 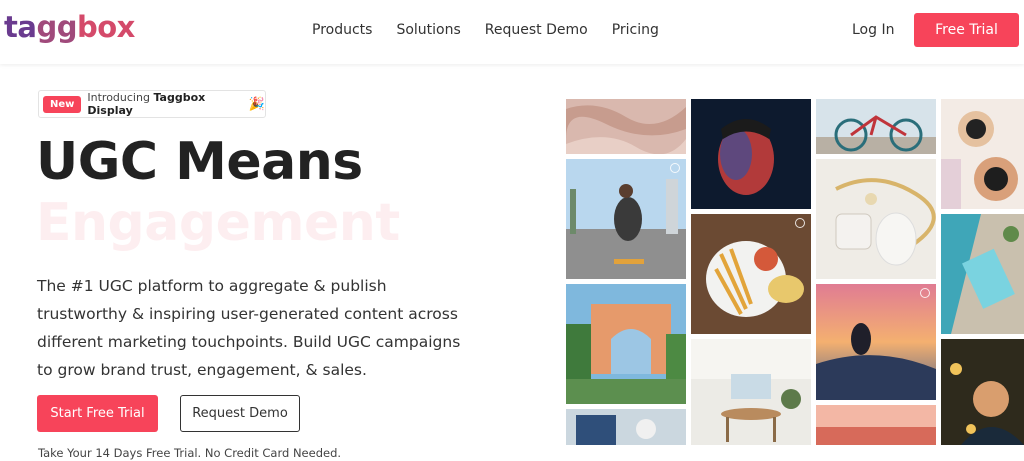 I want to click on badge-text: Introducing Taggbox Display, so click(x=146, y=104).